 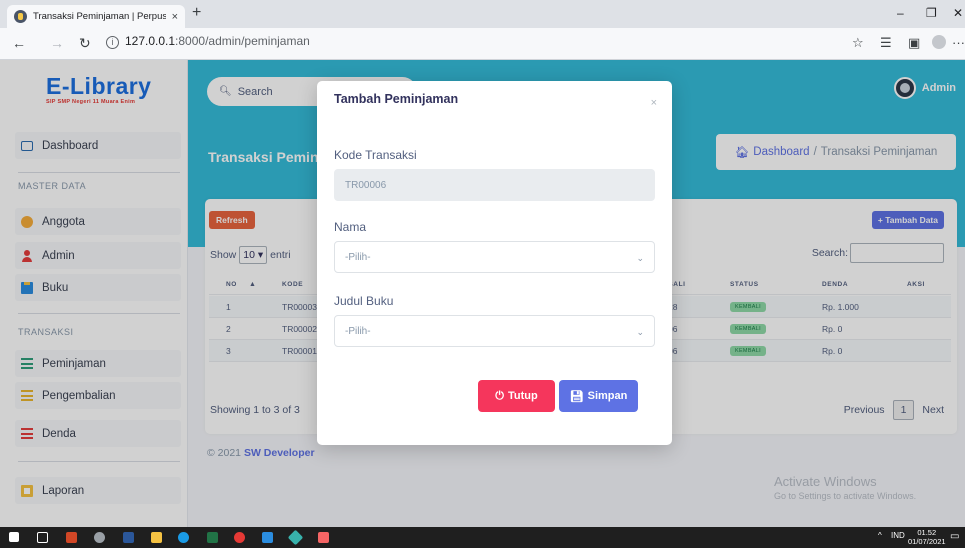 What do you see at coordinates (212, 537) in the screenshot?
I see `excel-icon` at bounding box center [212, 537].